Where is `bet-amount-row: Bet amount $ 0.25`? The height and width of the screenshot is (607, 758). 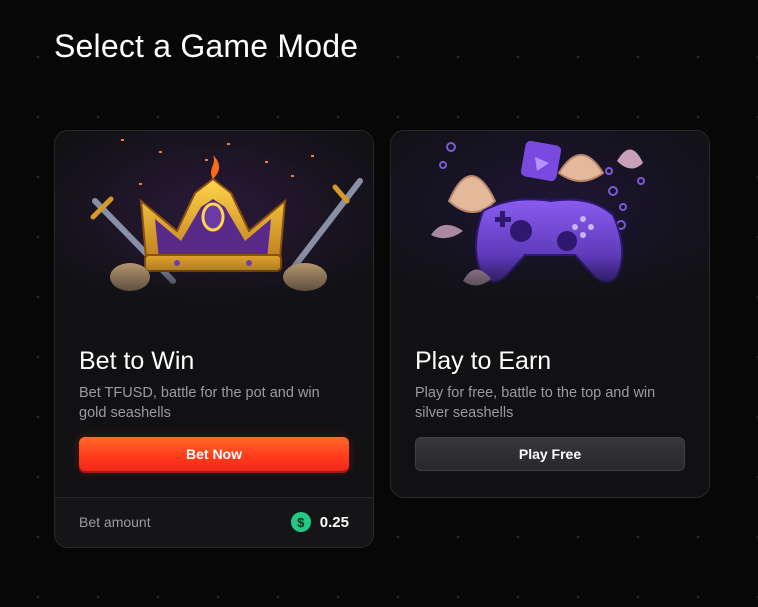
bet-amount-row: Bet amount $ 0.25 is located at coordinates (214, 522).